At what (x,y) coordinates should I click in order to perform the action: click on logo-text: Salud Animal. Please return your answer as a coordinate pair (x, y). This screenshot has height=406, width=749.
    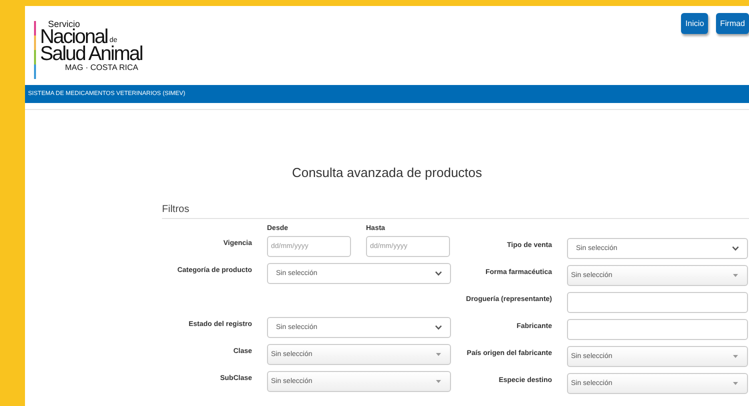
    Looking at the image, I should click on (91, 54).